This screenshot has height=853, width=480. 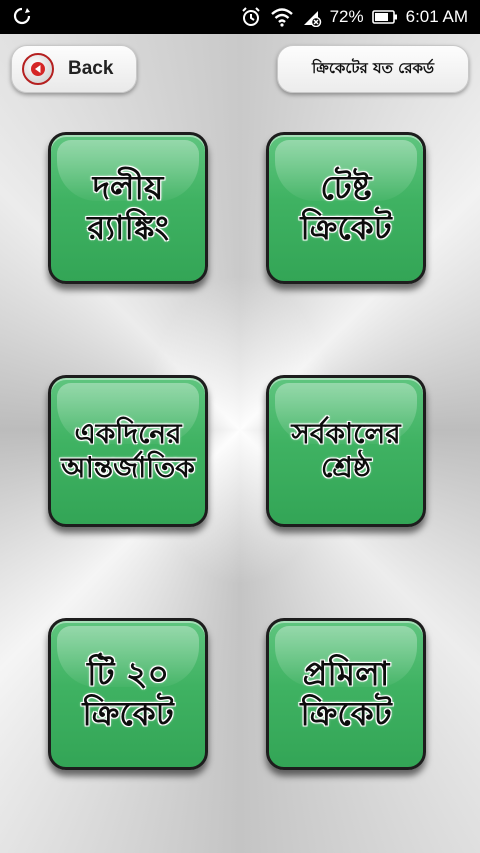 What do you see at coordinates (22, 16) in the screenshot?
I see `sync-icon` at bounding box center [22, 16].